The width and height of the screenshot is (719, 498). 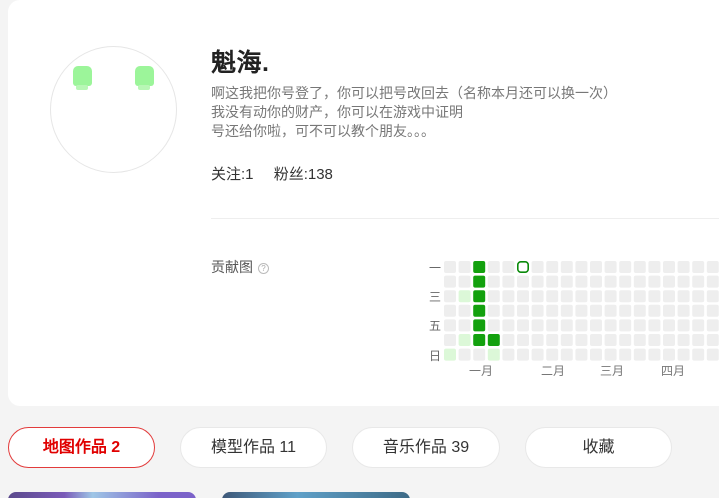 I want to click on tab-model-works: 模型作品 11, so click(x=253, y=447).